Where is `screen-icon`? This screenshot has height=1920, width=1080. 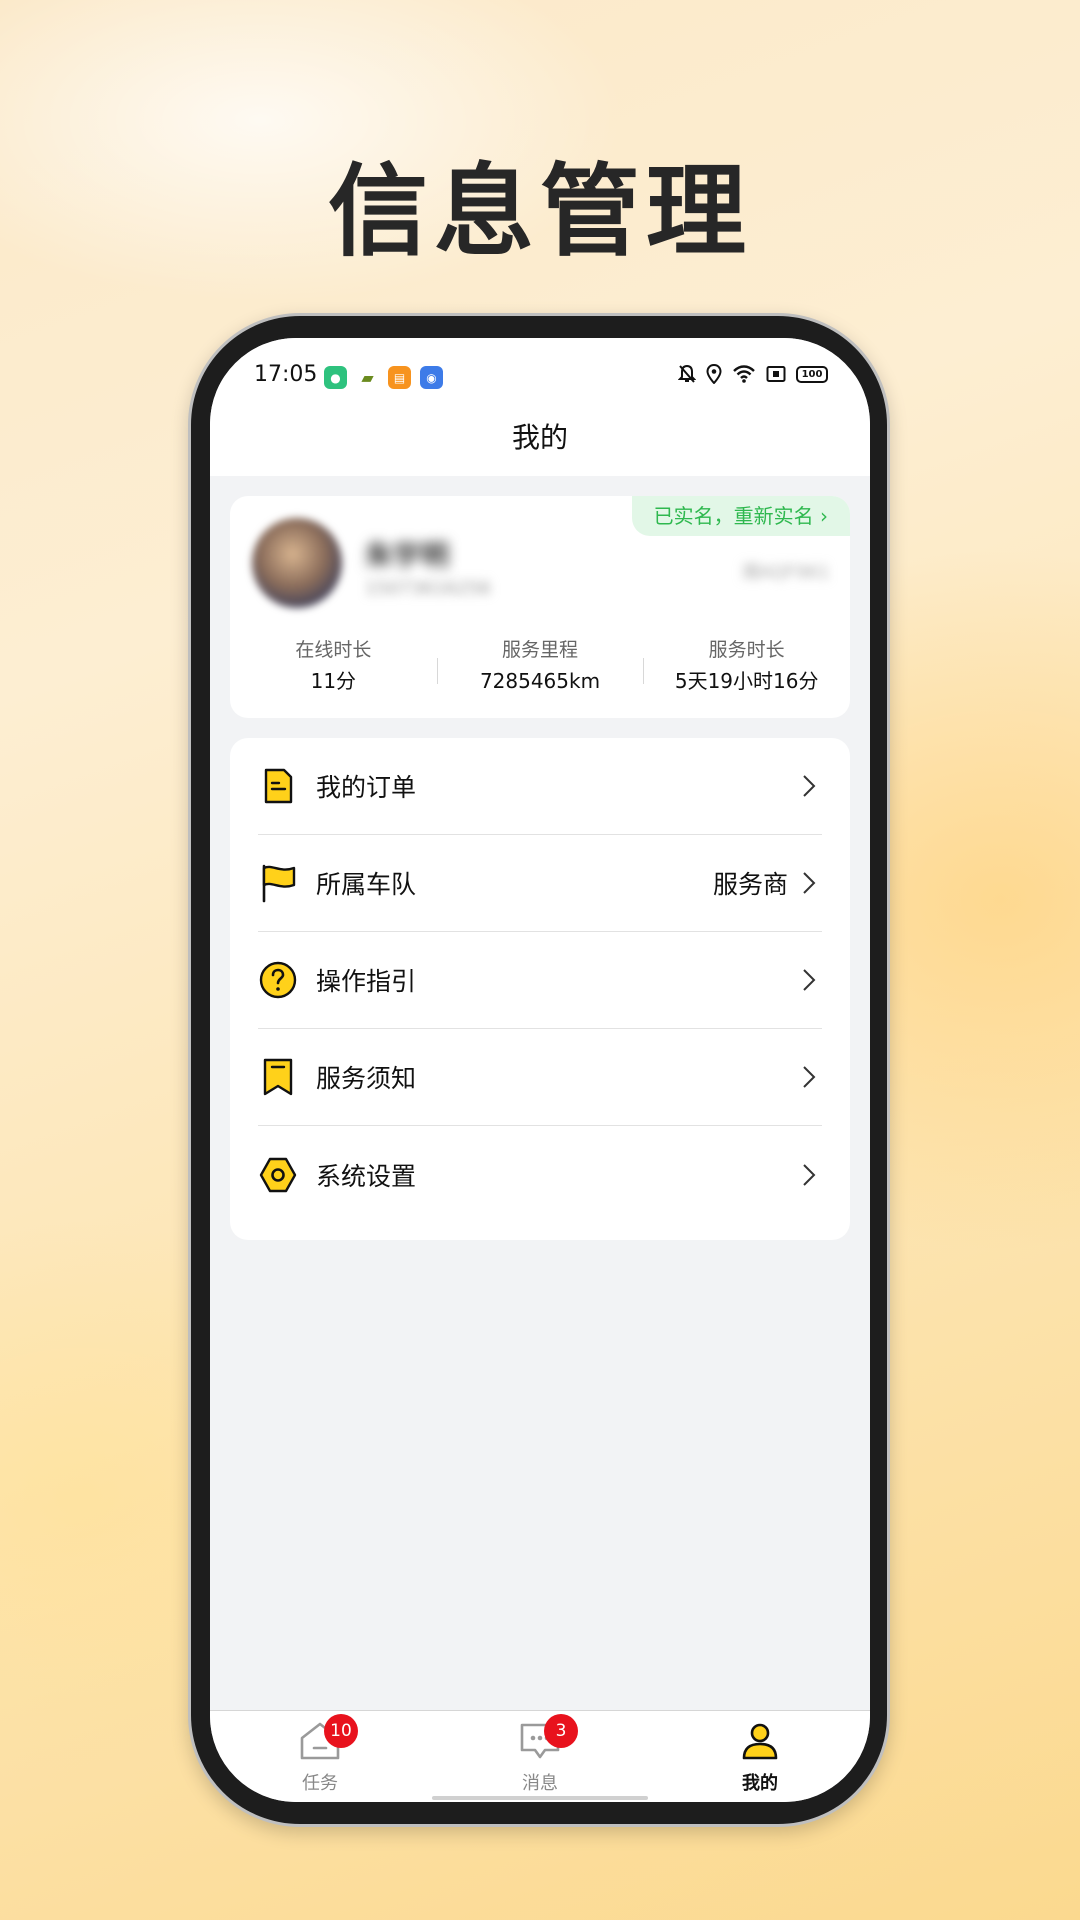
screen-icon is located at coordinates (776, 374).